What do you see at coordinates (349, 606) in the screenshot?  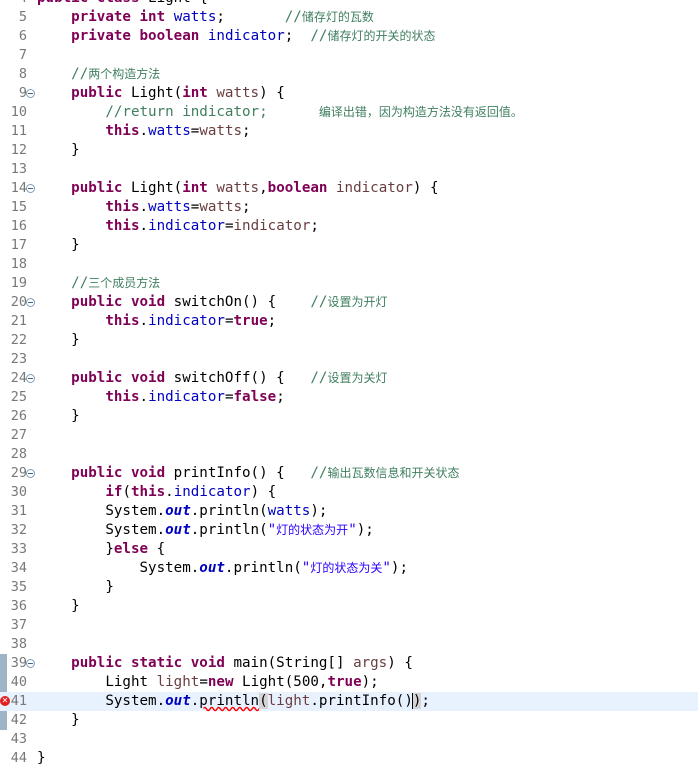 I see `code-line: 36 }` at bounding box center [349, 606].